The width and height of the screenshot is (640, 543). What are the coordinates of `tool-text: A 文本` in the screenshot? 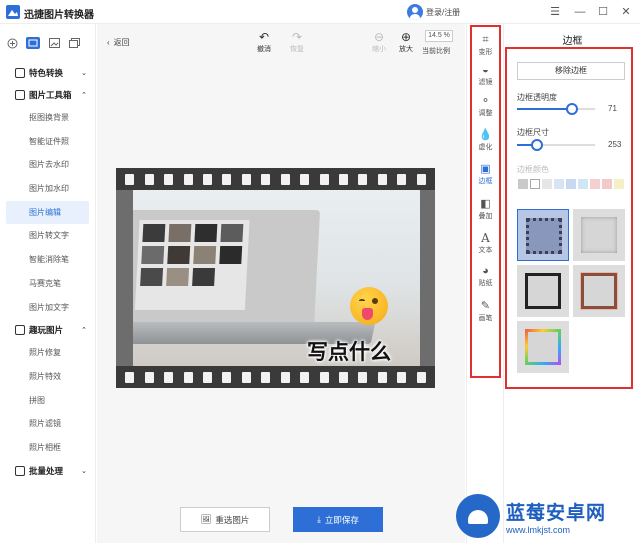 It's located at (485, 243).